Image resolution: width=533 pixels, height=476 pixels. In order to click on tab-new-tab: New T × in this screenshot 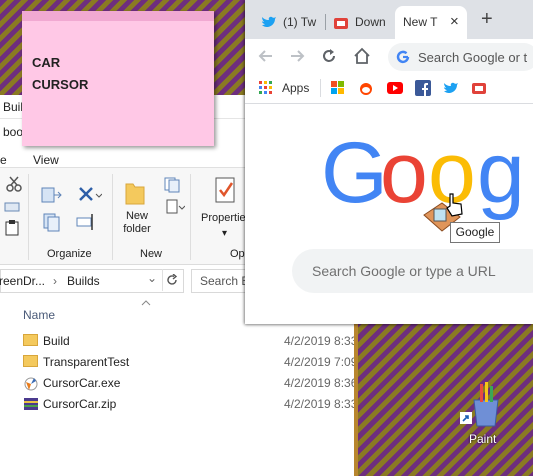, I will do `click(431, 22)`.